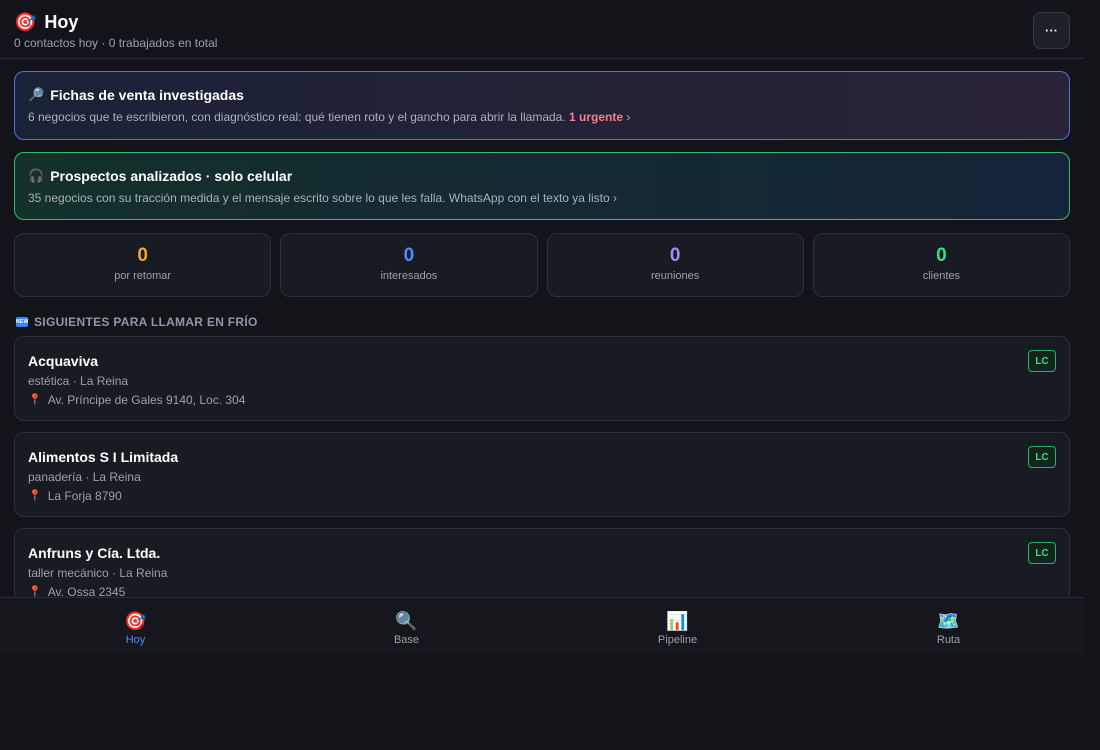  I want to click on nav-base: 🔍 Base, so click(406, 626).